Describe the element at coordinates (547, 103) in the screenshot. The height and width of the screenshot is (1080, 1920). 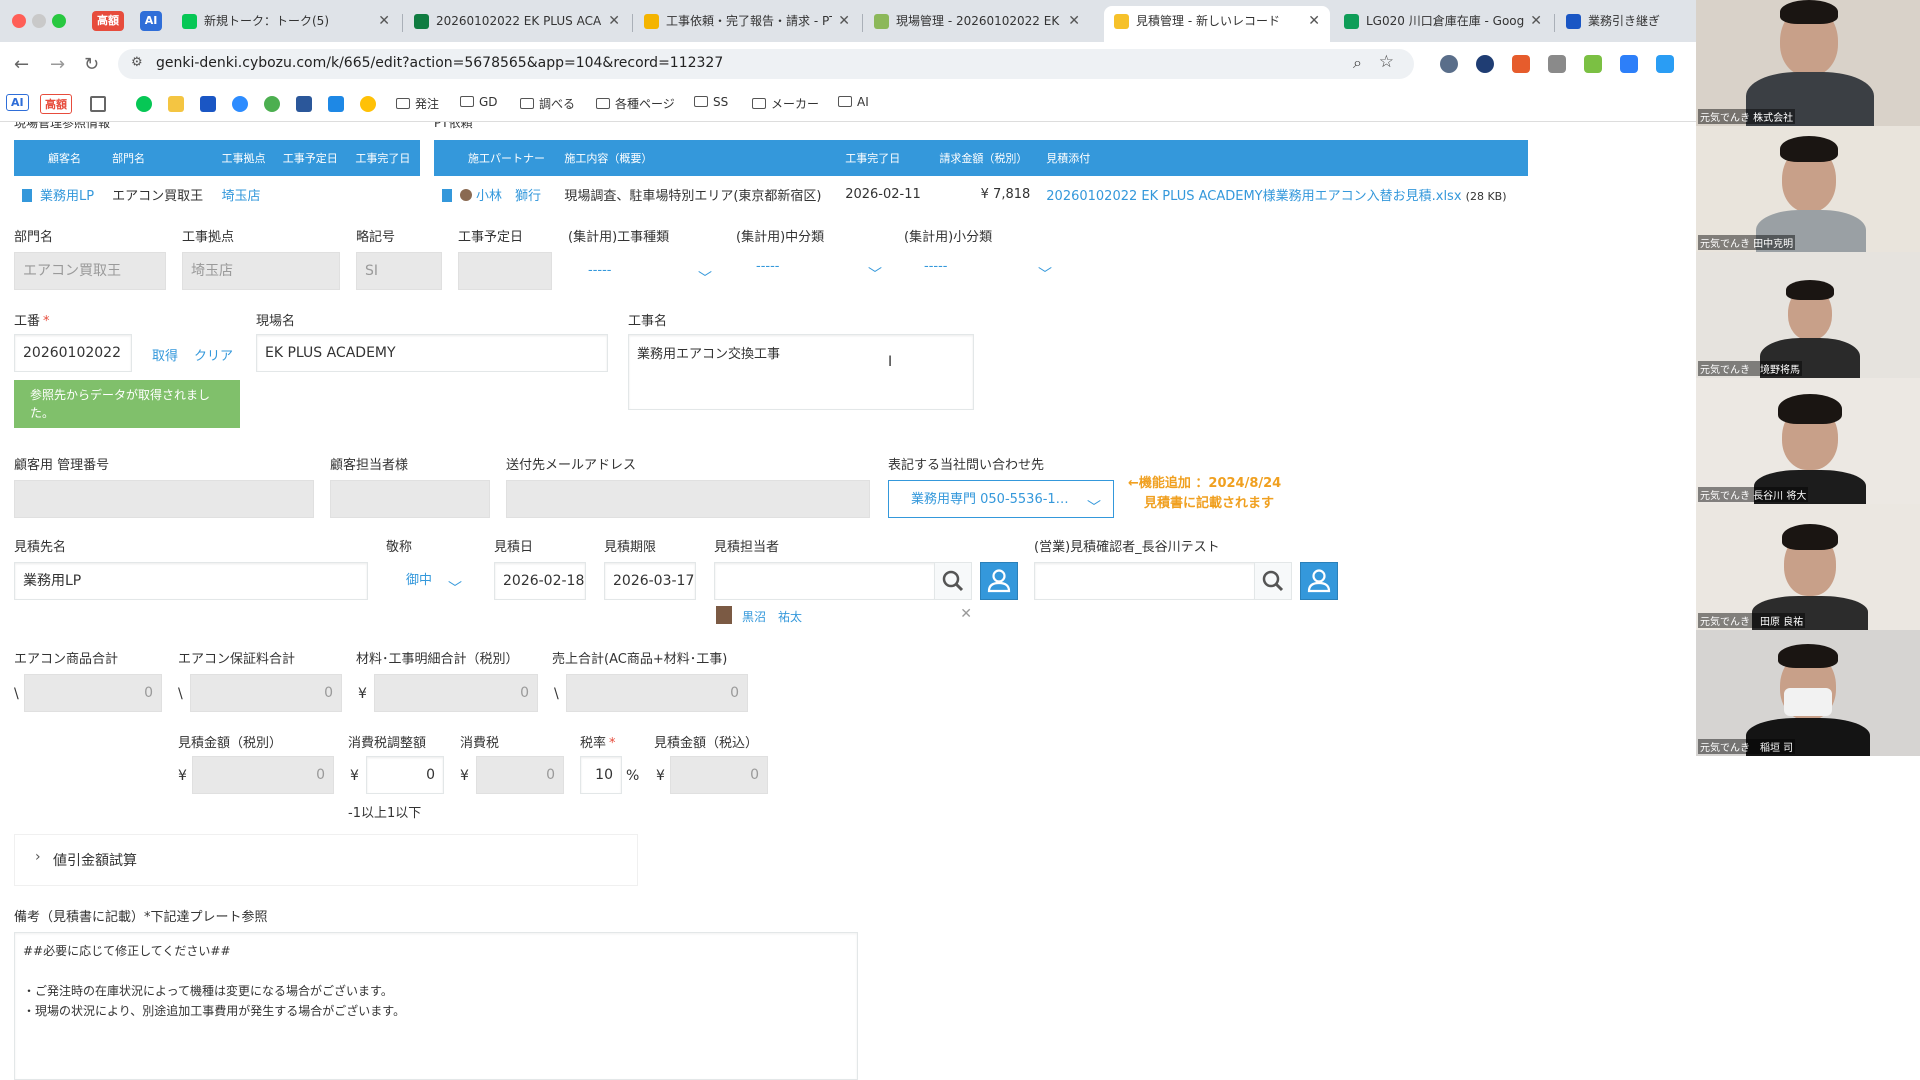
I see `bookmark-folder-search: 調べる` at that location.